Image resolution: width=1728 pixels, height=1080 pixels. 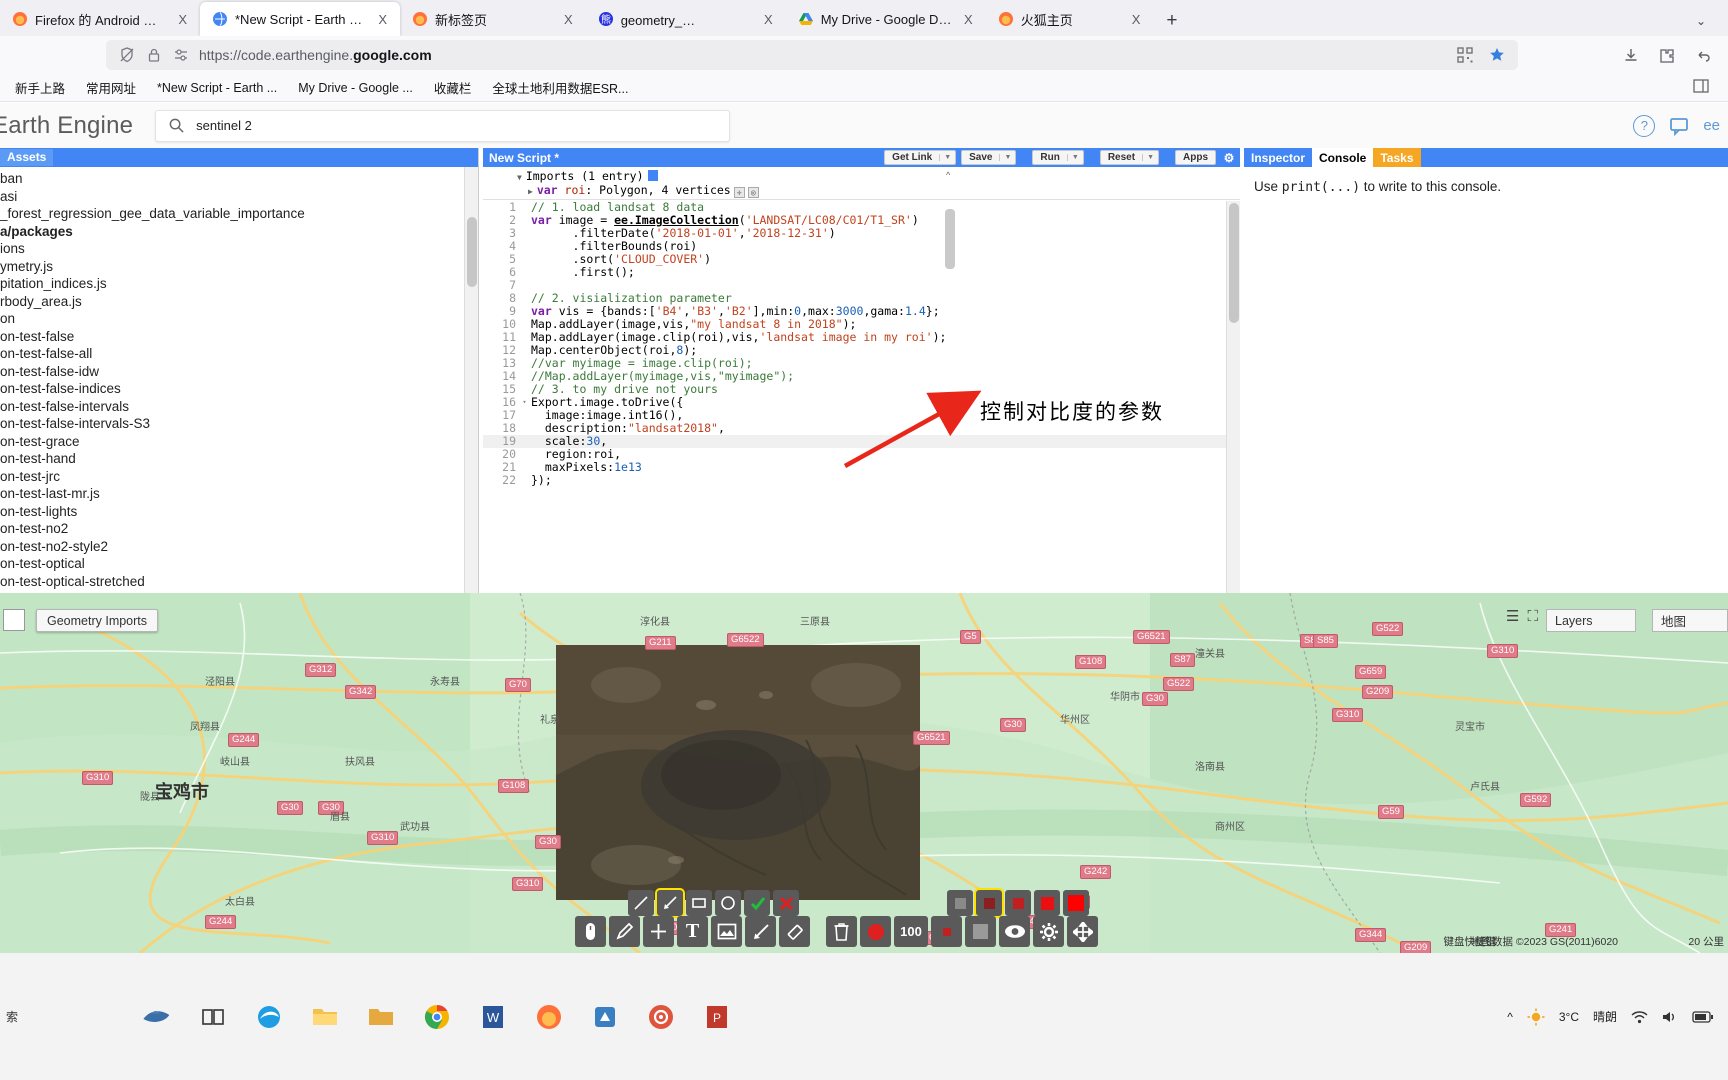 What do you see at coordinates (1082, 931) in the screenshot?
I see `move-icon` at bounding box center [1082, 931].